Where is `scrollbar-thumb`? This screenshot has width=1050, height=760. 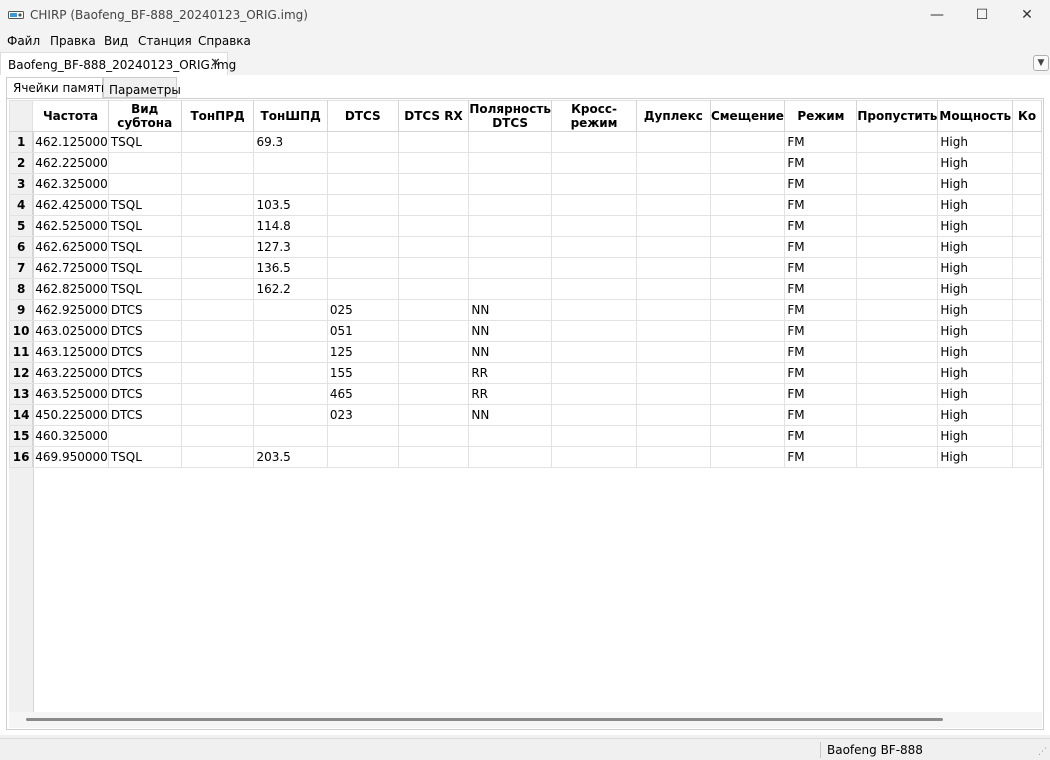
scrollbar-thumb is located at coordinates (484, 719).